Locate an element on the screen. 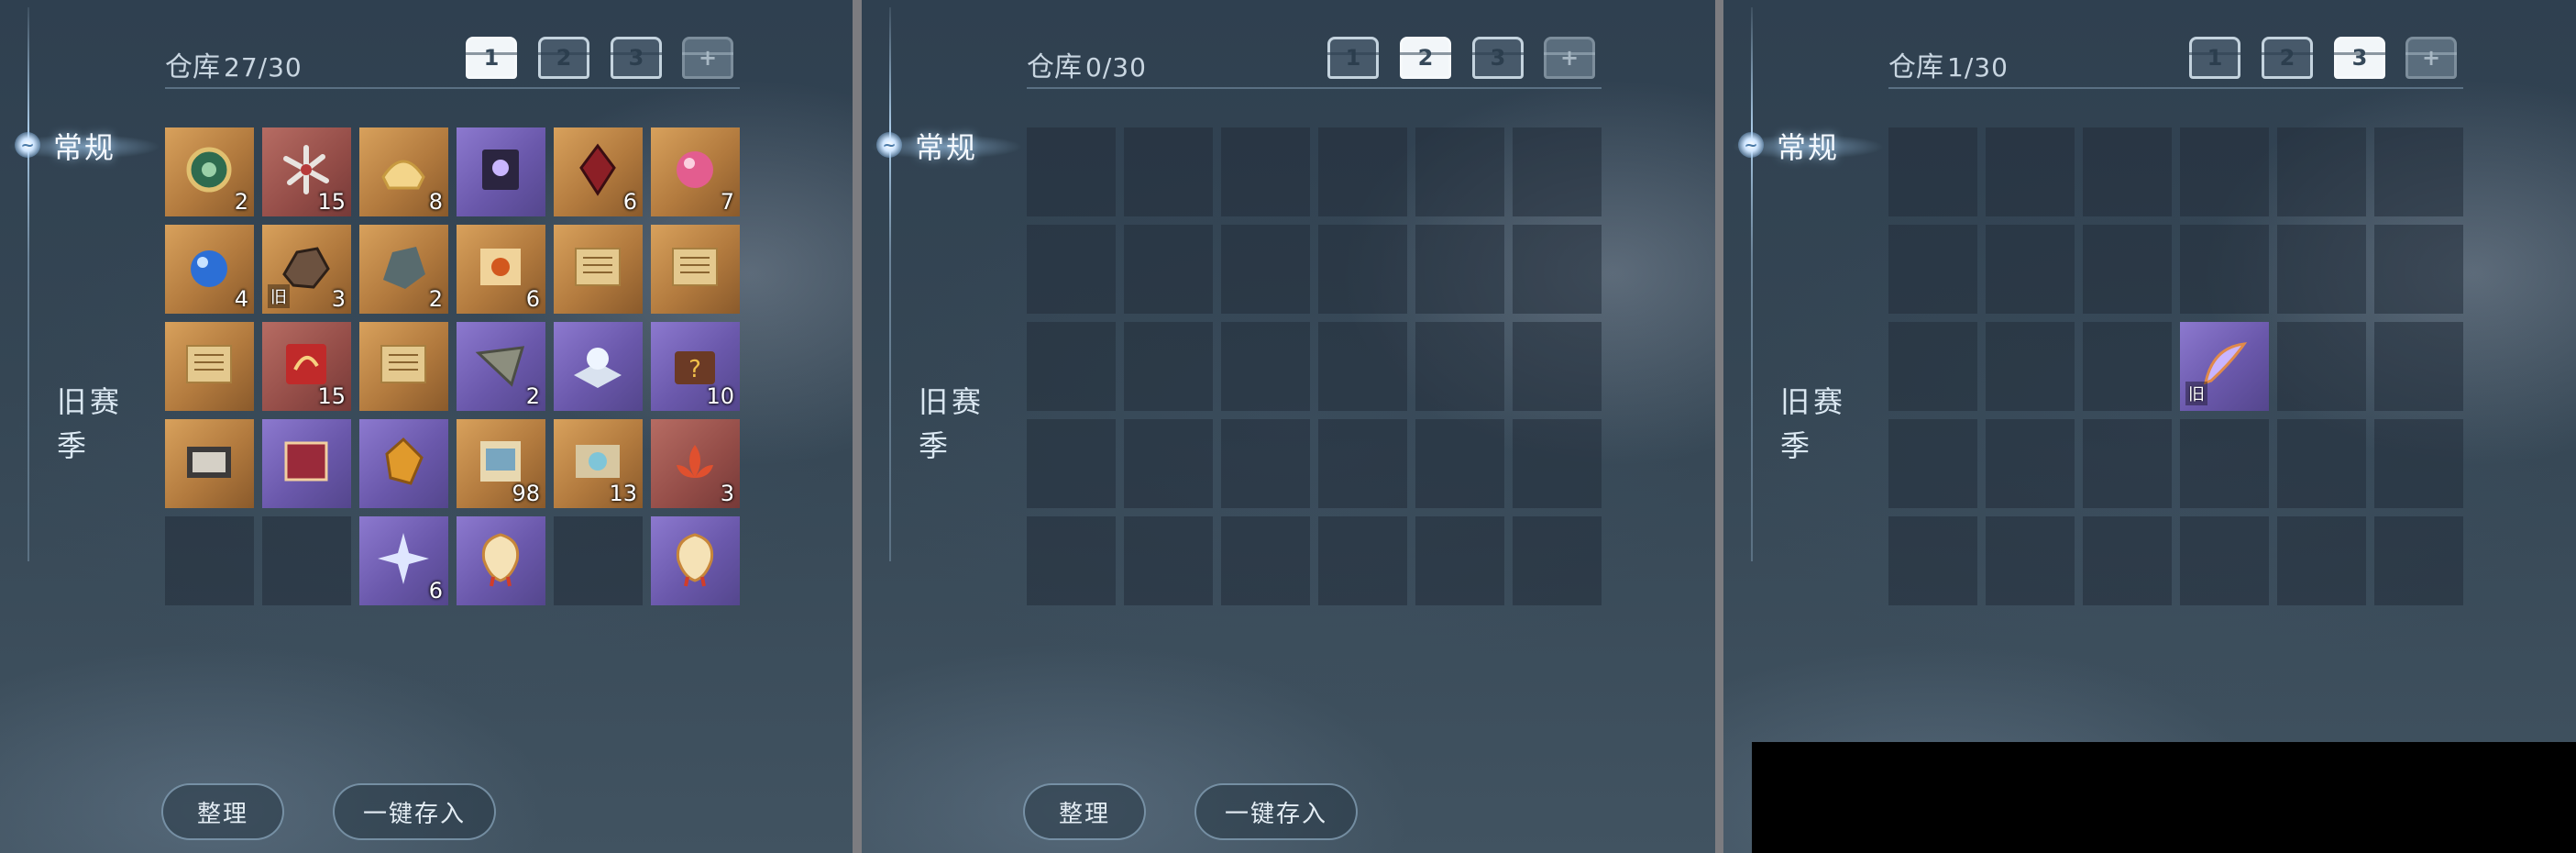 This screenshot has width=2576, height=853. inventory-slot: ? 10 is located at coordinates (695, 366).